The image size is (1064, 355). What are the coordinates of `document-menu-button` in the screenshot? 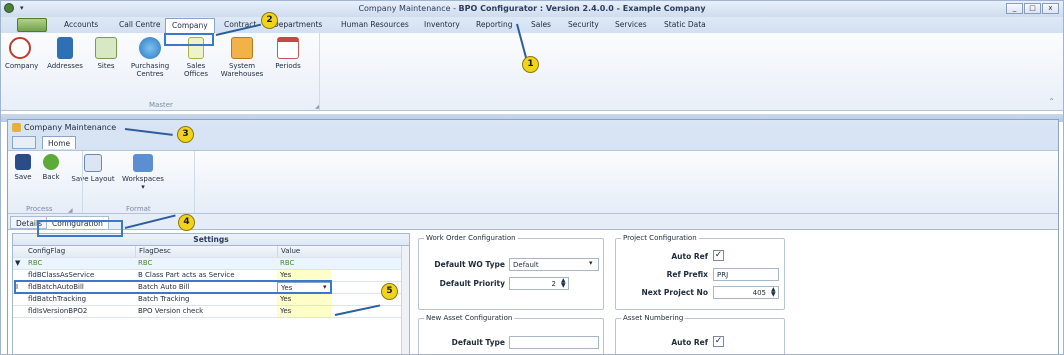 It's located at (24, 142).